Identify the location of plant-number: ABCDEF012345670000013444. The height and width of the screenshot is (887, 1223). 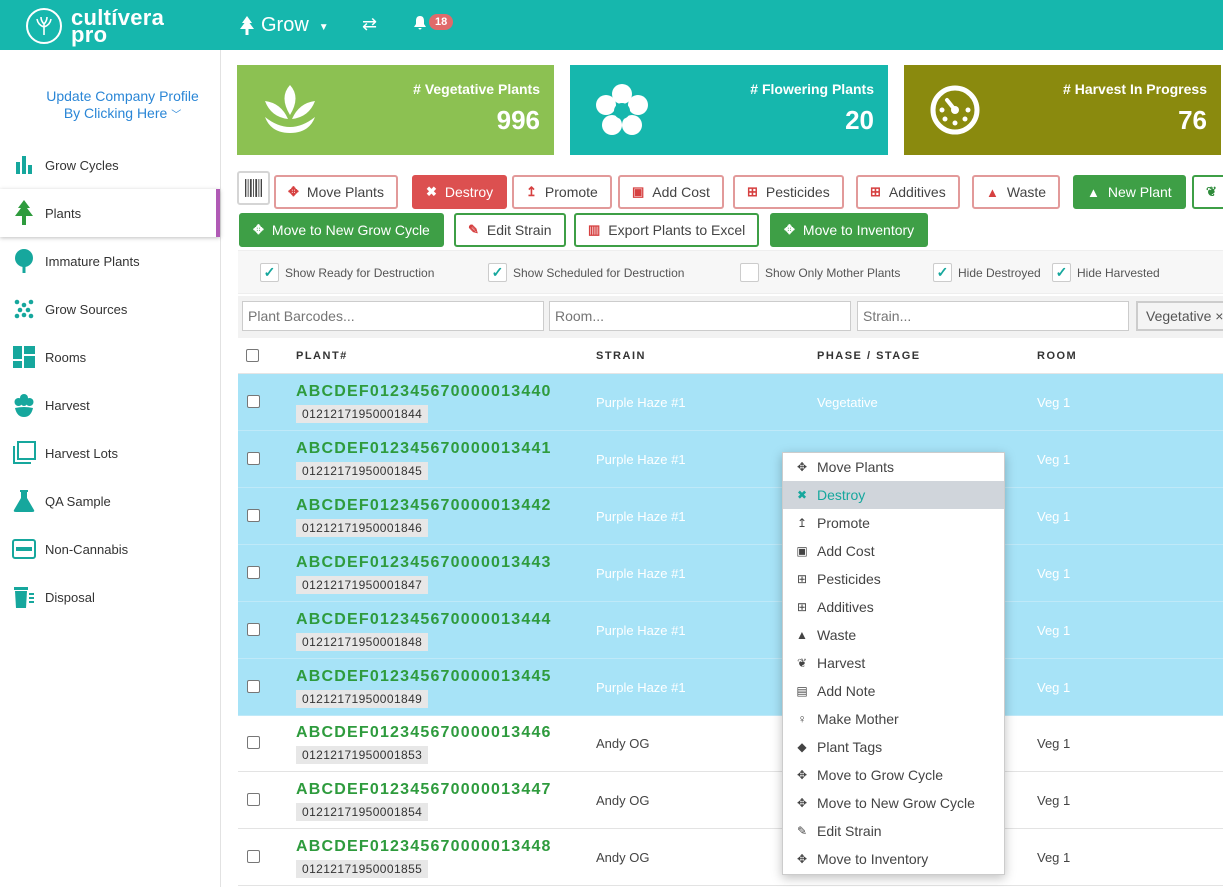
(424, 620).